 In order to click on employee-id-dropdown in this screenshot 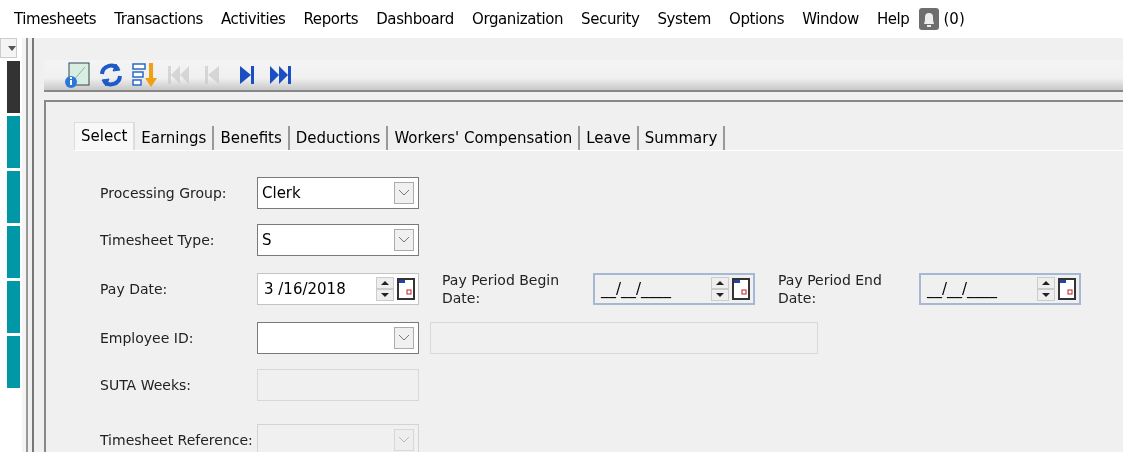, I will do `click(338, 338)`.